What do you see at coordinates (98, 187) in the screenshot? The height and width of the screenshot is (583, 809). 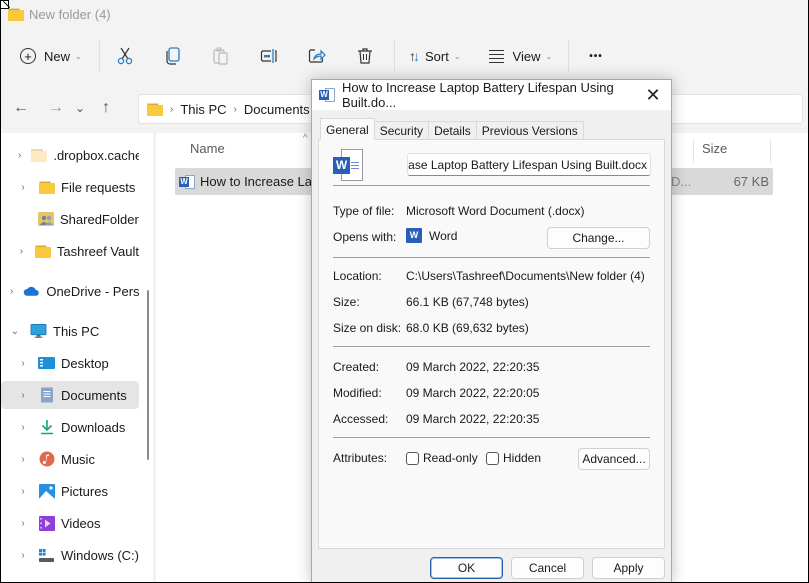 I see `sidebar-item-label: File requests` at bounding box center [98, 187].